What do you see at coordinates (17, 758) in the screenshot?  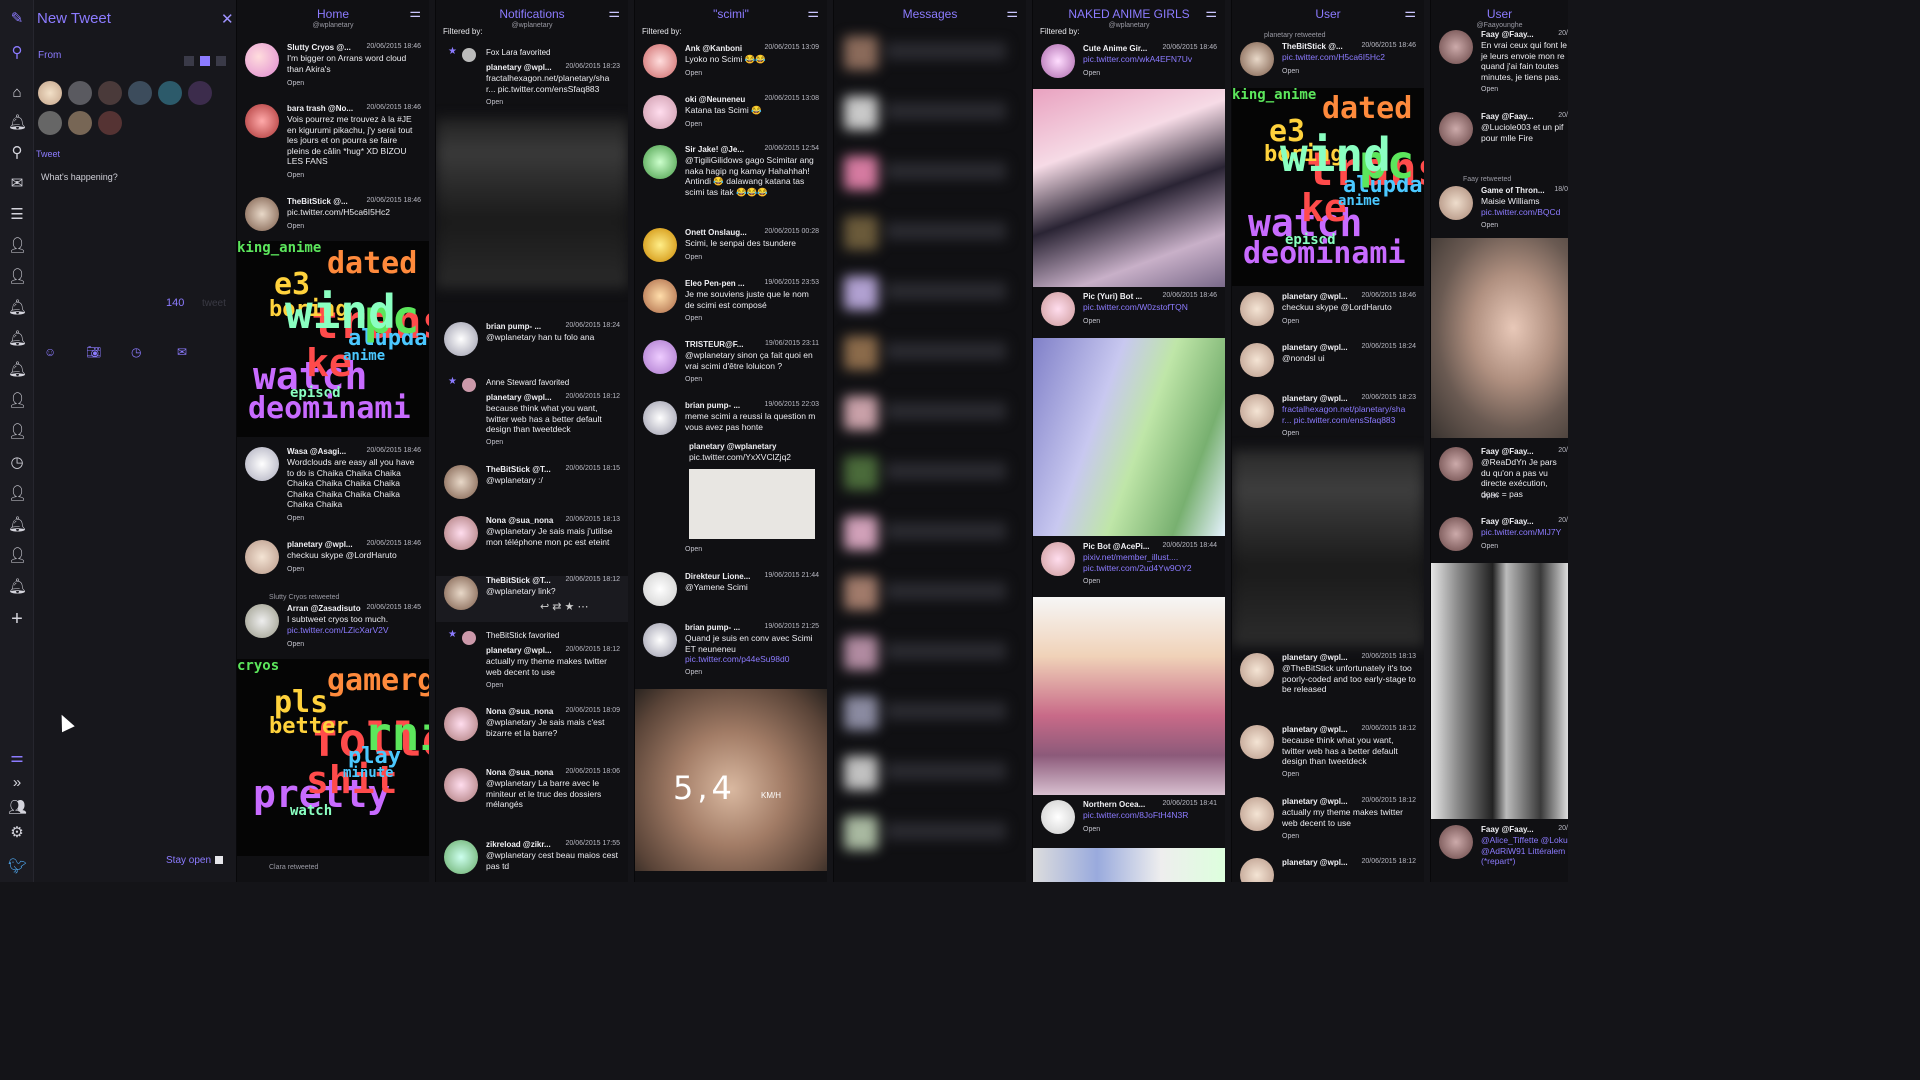 I see `filter-icon: ⚌` at bounding box center [17, 758].